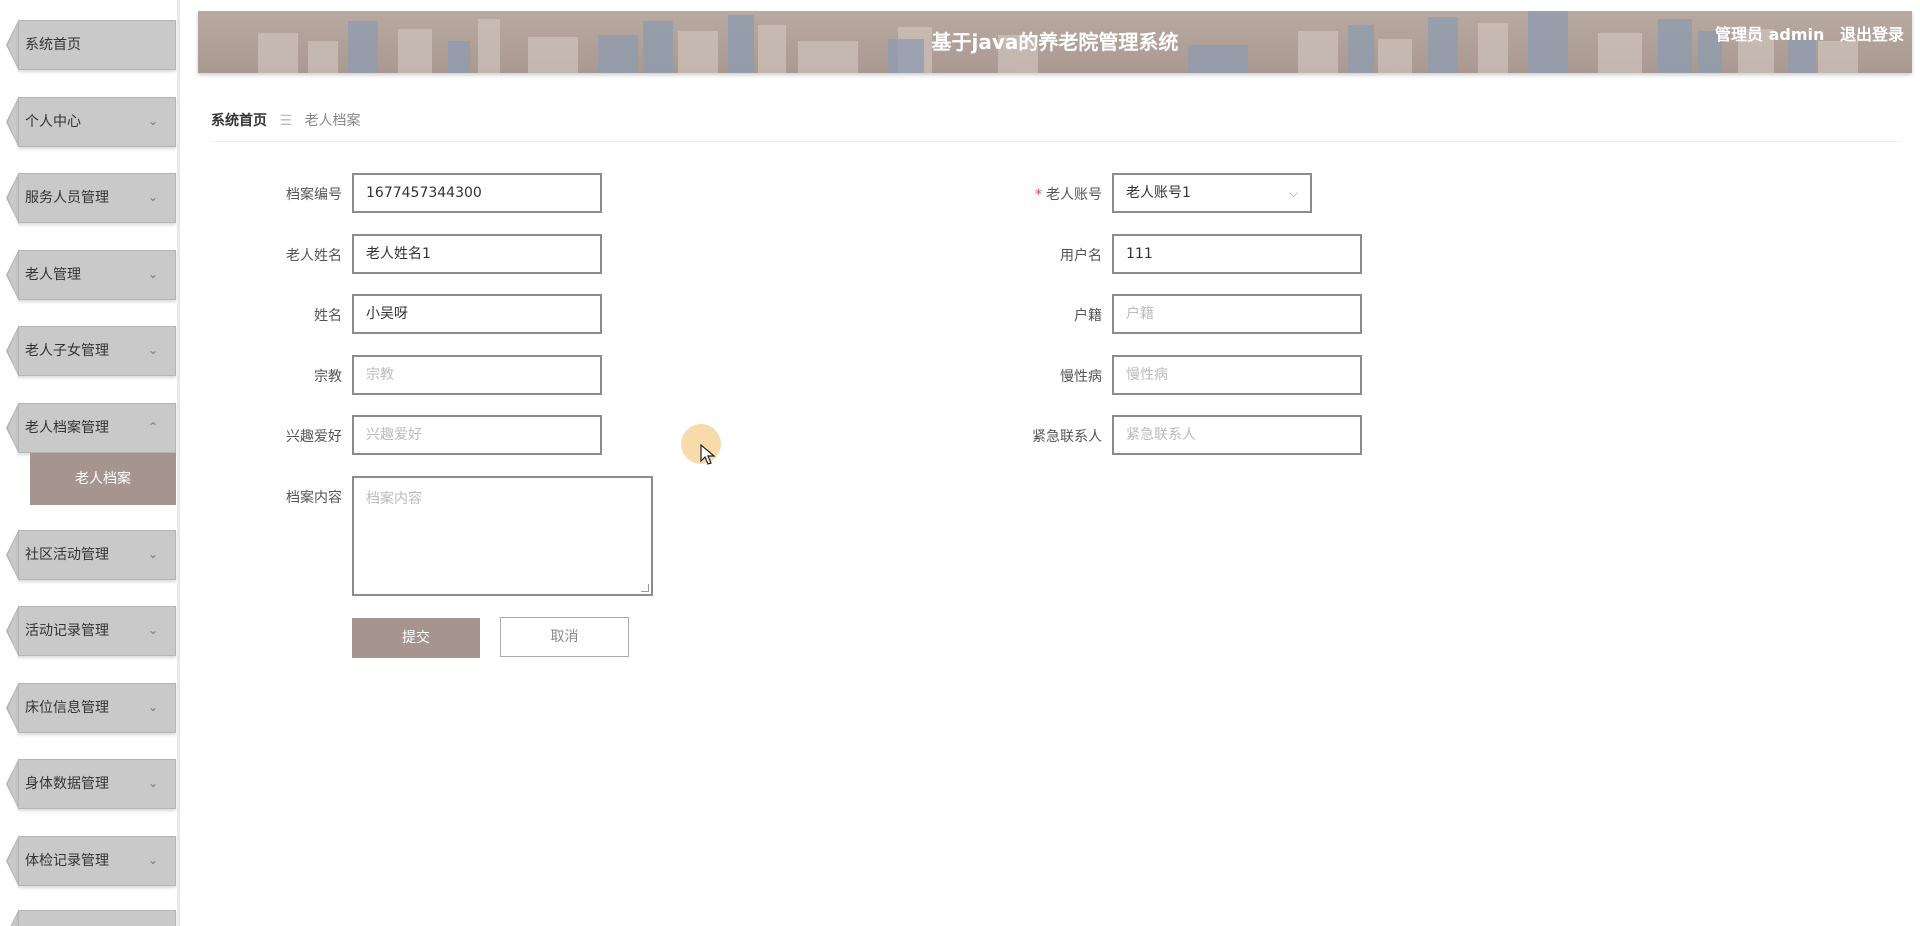 This screenshot has height=926, width=1920. What do you see at coordinates (477, 314) in the screenshot?
I see `name-input: 小吴呀` at bounding box center [477, 314].